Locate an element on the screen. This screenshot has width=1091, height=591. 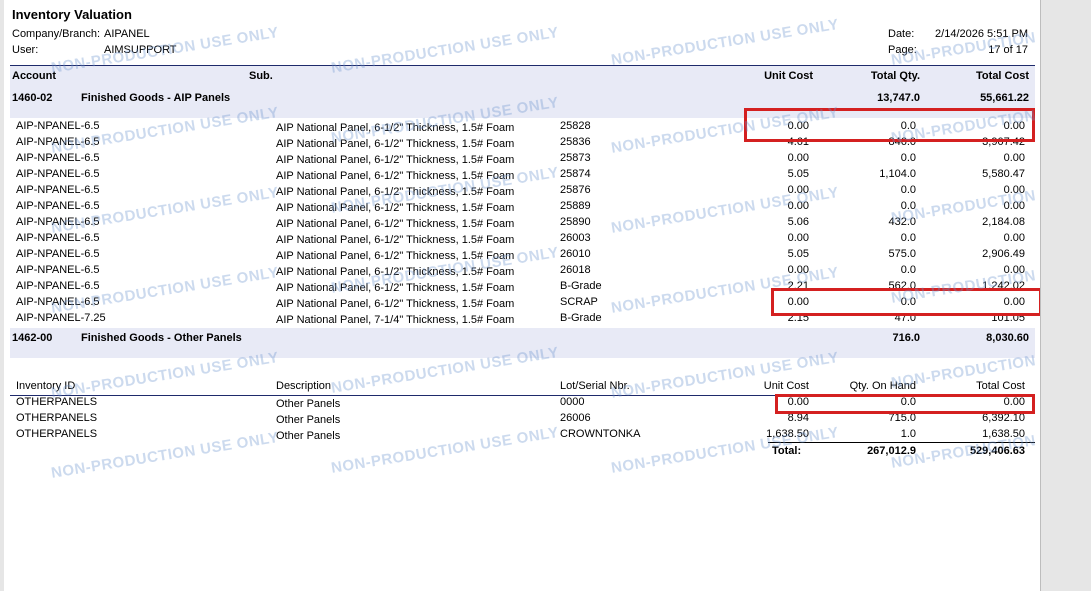
group-cost: 8,030.60 is located at coordinates (1007, 338).